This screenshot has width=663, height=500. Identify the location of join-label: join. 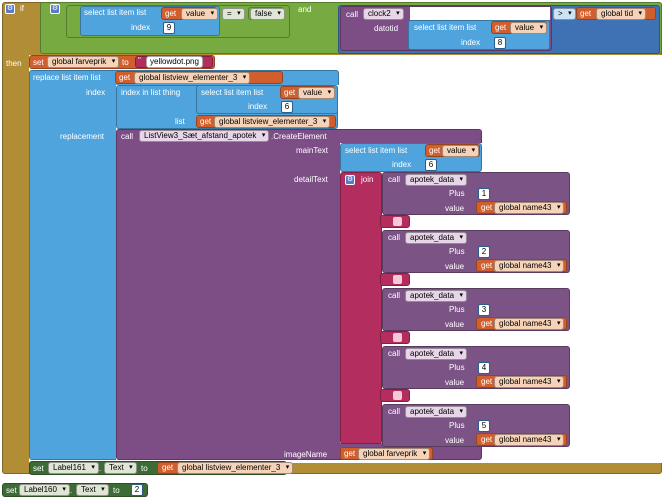
(367, 179).